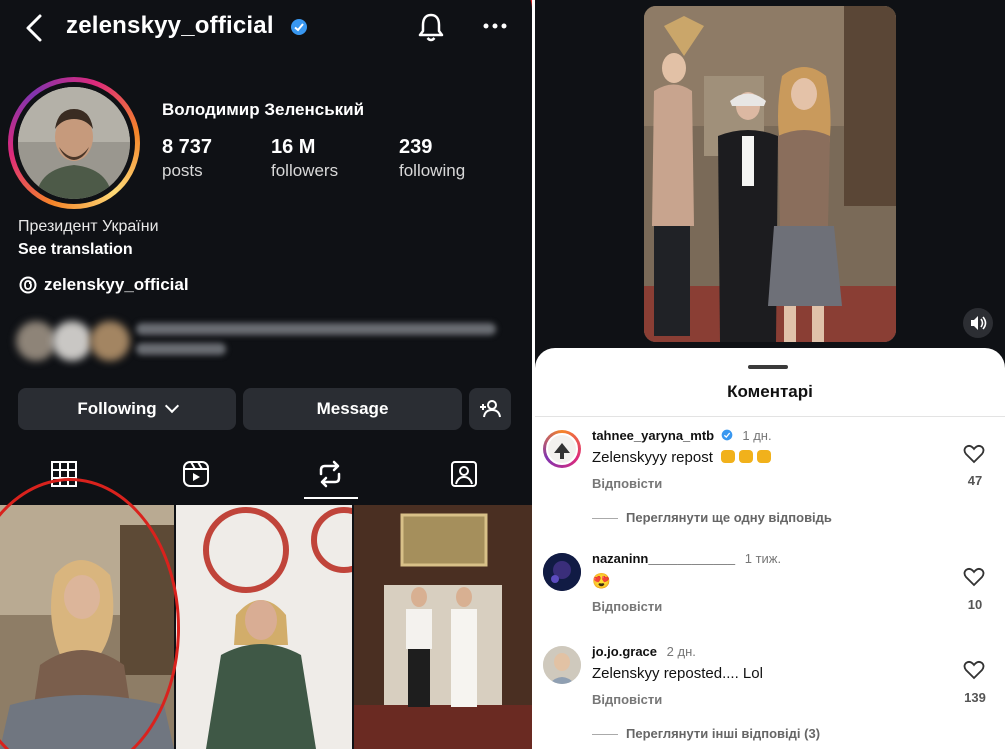 Image resolution: width=1005 pixels, height=749 pixels. Describe the element at coordinates (431, 27) in the screenshot. I see `bell-icon` at that location.